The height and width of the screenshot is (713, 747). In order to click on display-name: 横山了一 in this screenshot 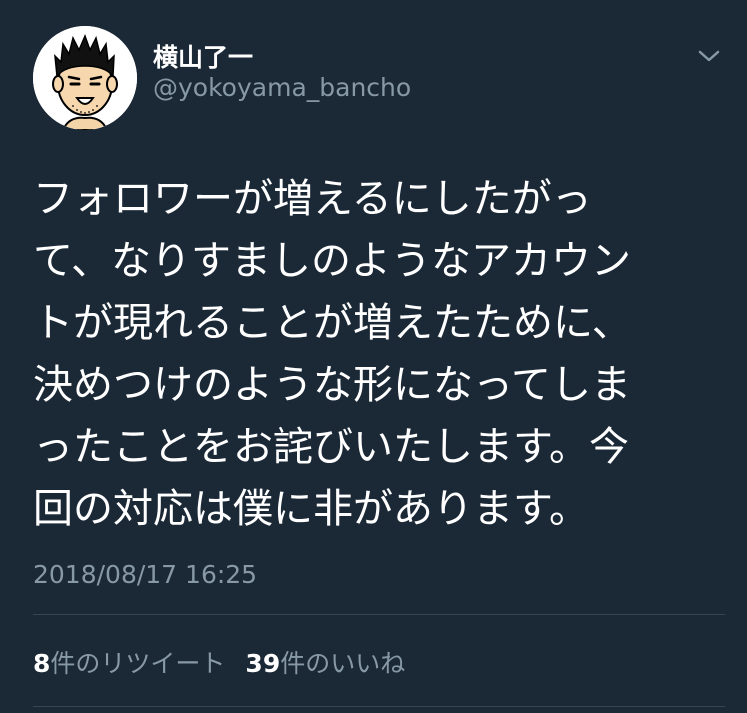, I will do `click(203, 56)`.